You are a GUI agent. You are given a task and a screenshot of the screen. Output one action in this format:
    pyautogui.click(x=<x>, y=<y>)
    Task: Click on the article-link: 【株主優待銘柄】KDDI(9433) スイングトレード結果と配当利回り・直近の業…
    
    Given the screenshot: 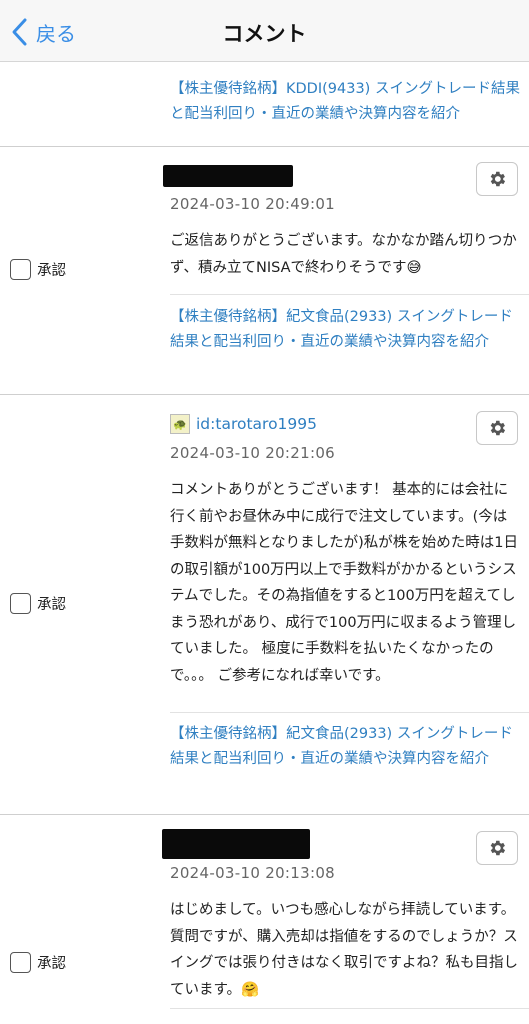 What is the action you would take?
    pyautogui.click(x=345, y=102)
    